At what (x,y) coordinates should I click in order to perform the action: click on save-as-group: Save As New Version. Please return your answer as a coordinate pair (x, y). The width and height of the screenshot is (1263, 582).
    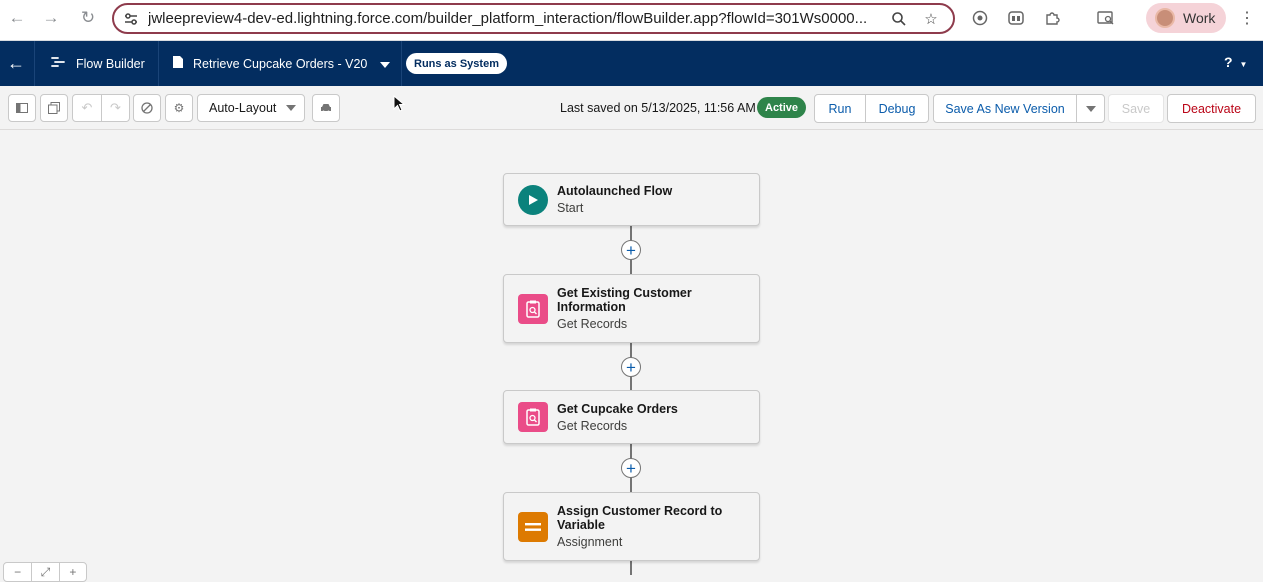
    Looking at the image, I should click on (1019, 108).